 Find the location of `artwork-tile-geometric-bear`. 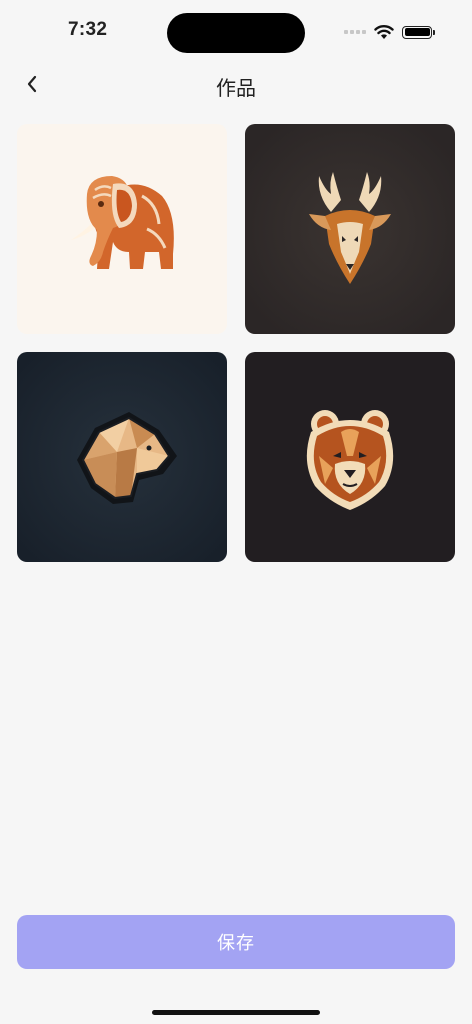

artwork-tile-geometric-bear is located at coordinates (122, 457).